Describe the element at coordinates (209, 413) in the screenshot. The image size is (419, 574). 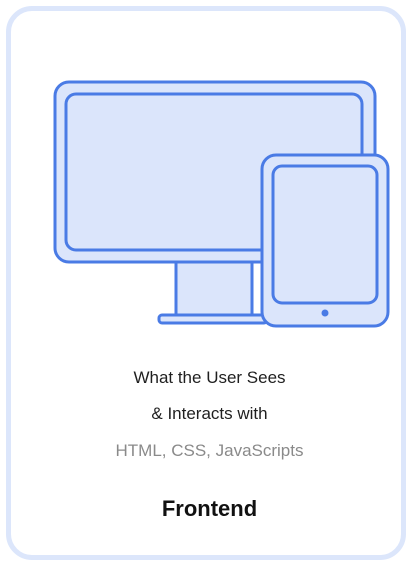
I see `description-line-2: & Interacts with` at that location.